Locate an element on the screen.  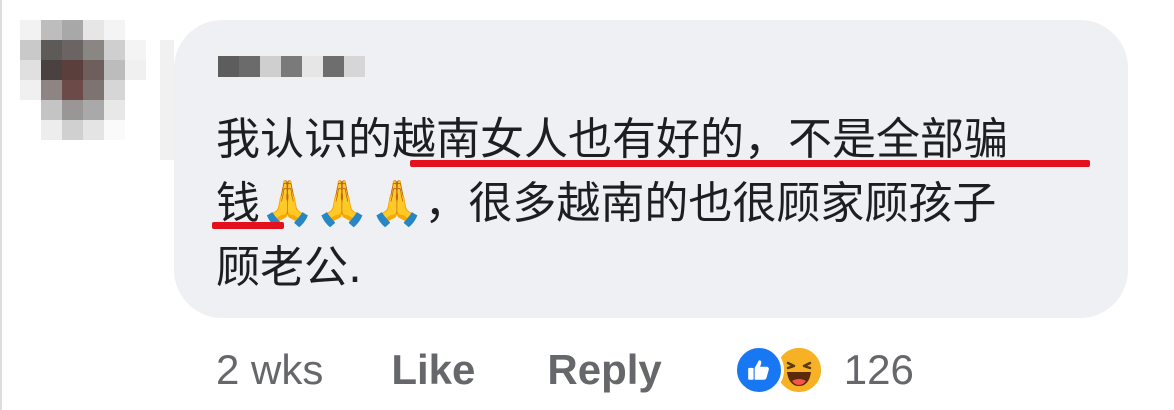
comment-line: 顾老公. is located at coordinates (289, 267).